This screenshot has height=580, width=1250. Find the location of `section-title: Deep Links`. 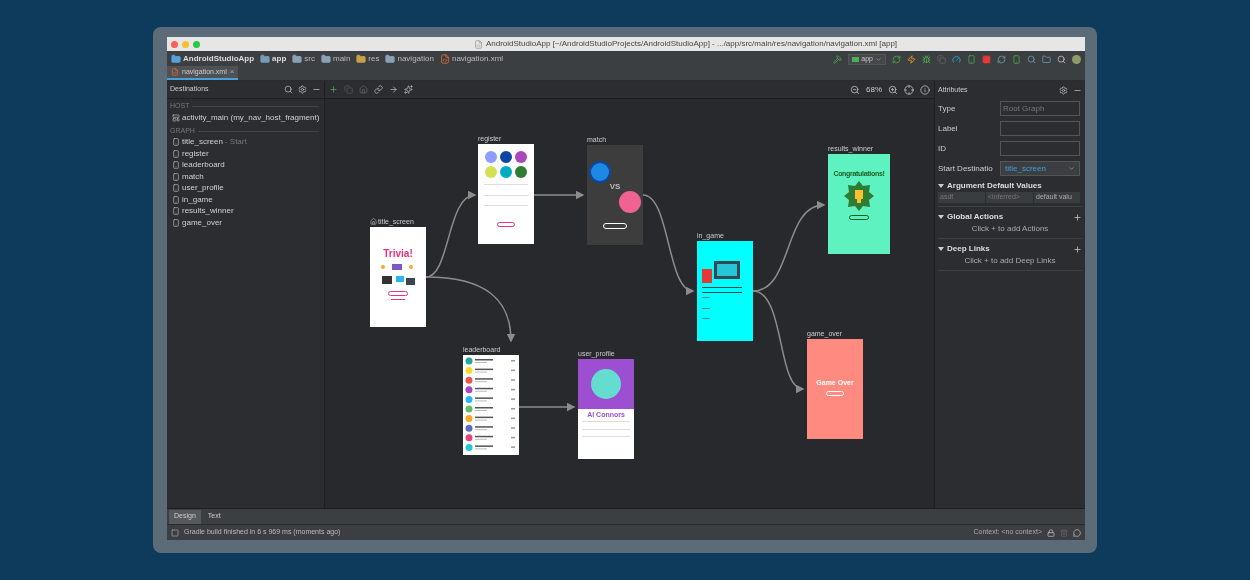

section-title: Deep Links is located at coordinates (969, 249).